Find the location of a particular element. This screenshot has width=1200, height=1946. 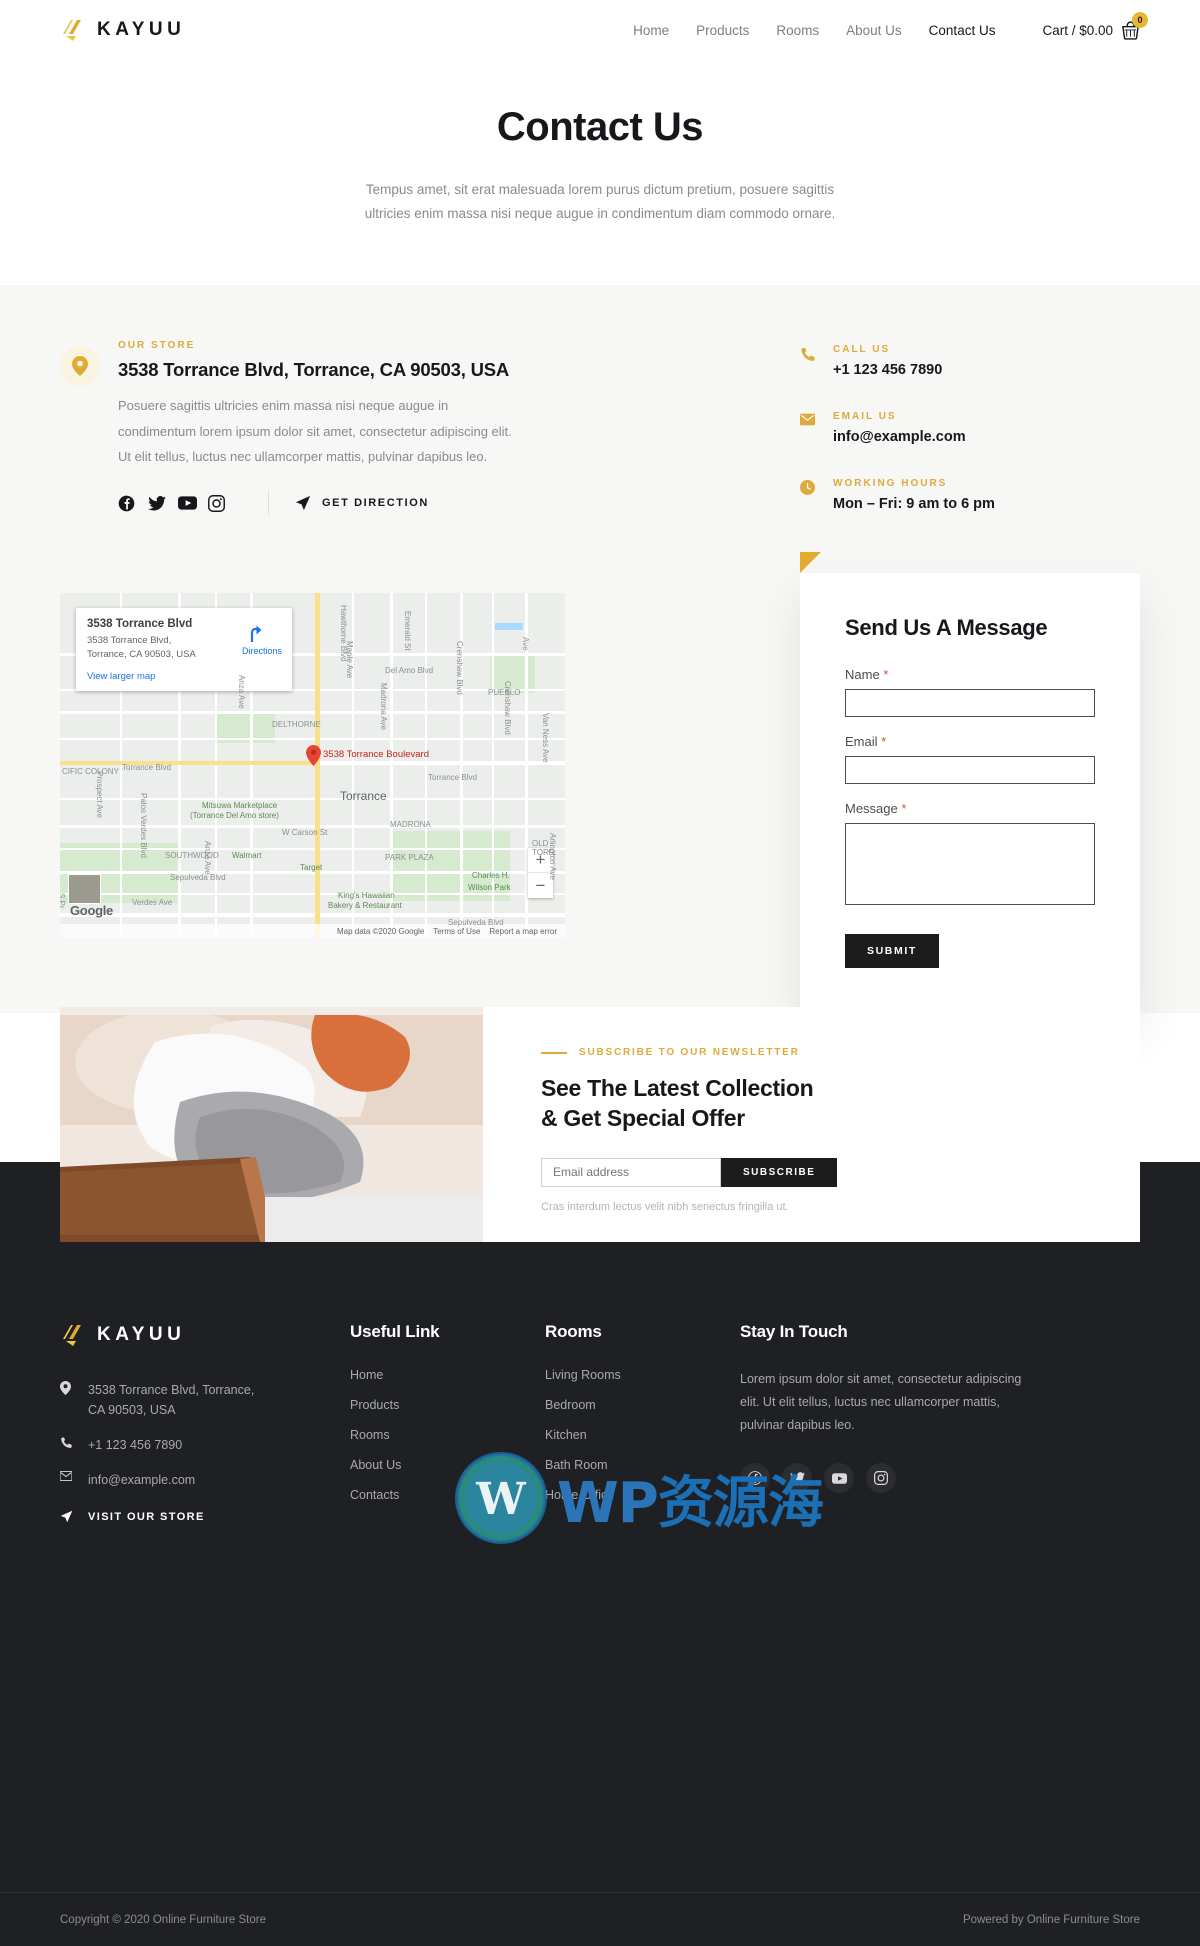

get-direction-link: GET DIRECTION is located at coordinates (362, 503).